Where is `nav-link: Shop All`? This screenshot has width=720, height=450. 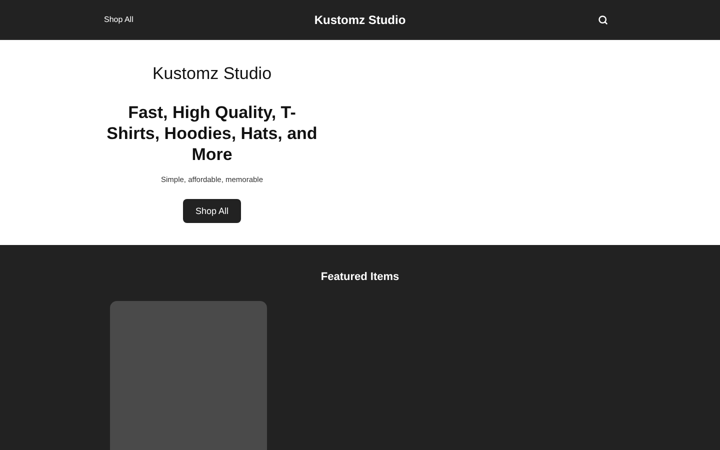 nav-link: Shop All is located at coordinates (134, 20).